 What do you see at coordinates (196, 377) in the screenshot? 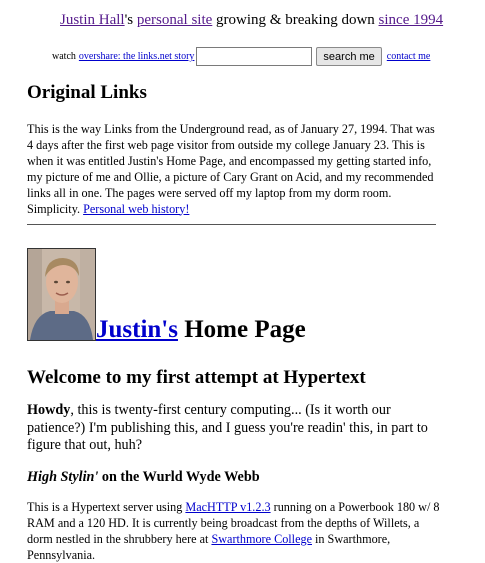
I see `welcome-heading: Welcome to my first attempt at Hypertext` at bounding box center [196, 377].